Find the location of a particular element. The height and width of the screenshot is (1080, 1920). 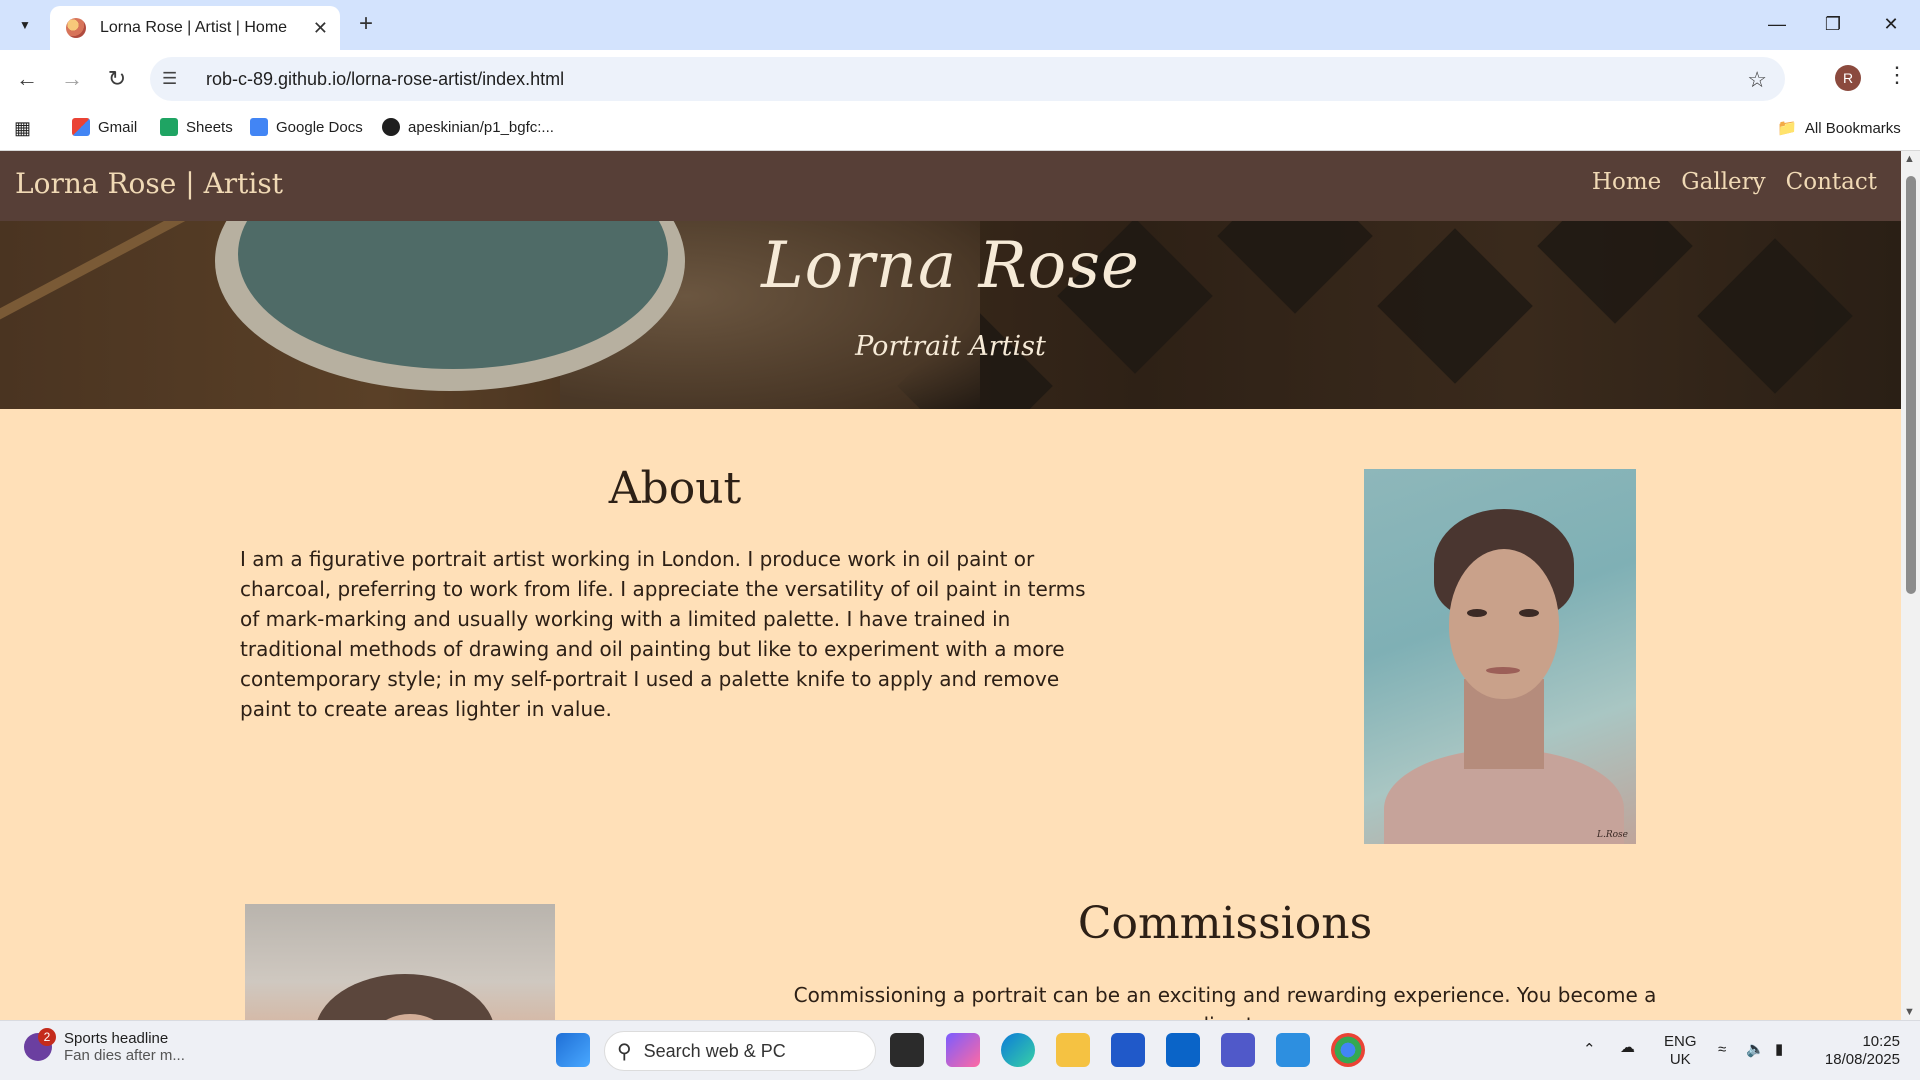

bookmark-google-docs: Google Docs is located at coordinates (306, 127).